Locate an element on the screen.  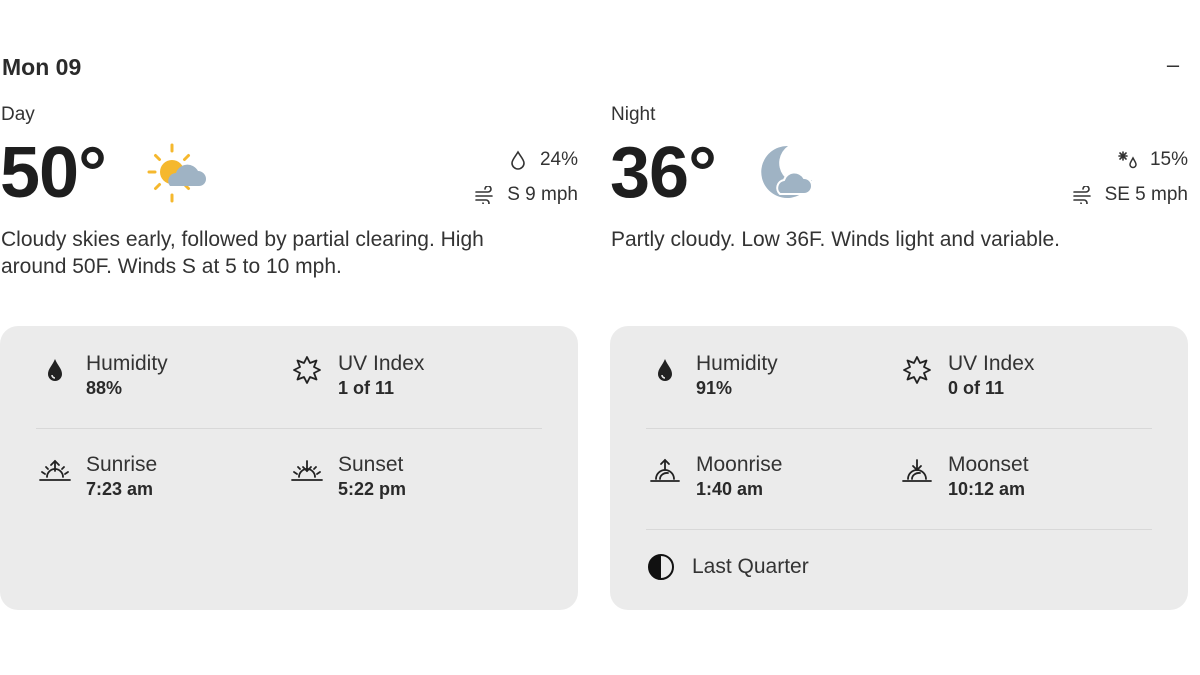
night-moonrise-label: Moonrise is located at coordinates (739, 464).